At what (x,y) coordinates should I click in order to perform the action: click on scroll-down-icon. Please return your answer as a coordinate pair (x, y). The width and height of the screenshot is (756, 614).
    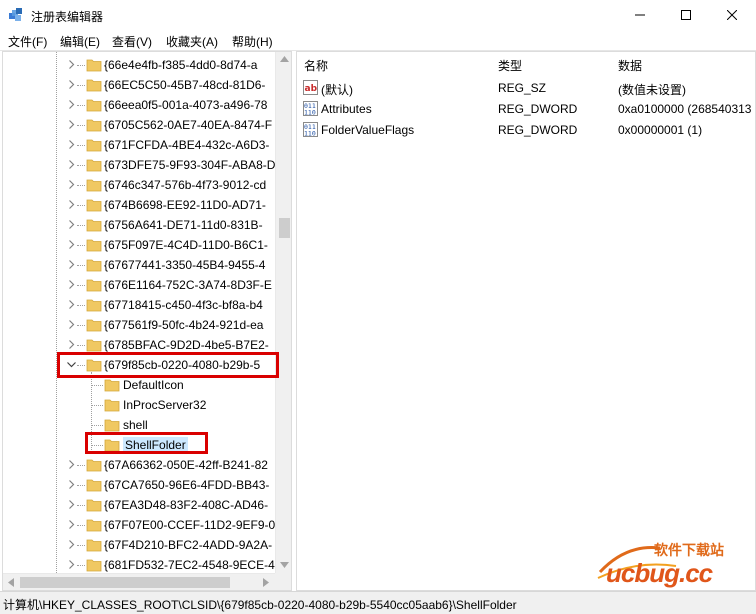
    Looking at the image, I should click on (284, 565).